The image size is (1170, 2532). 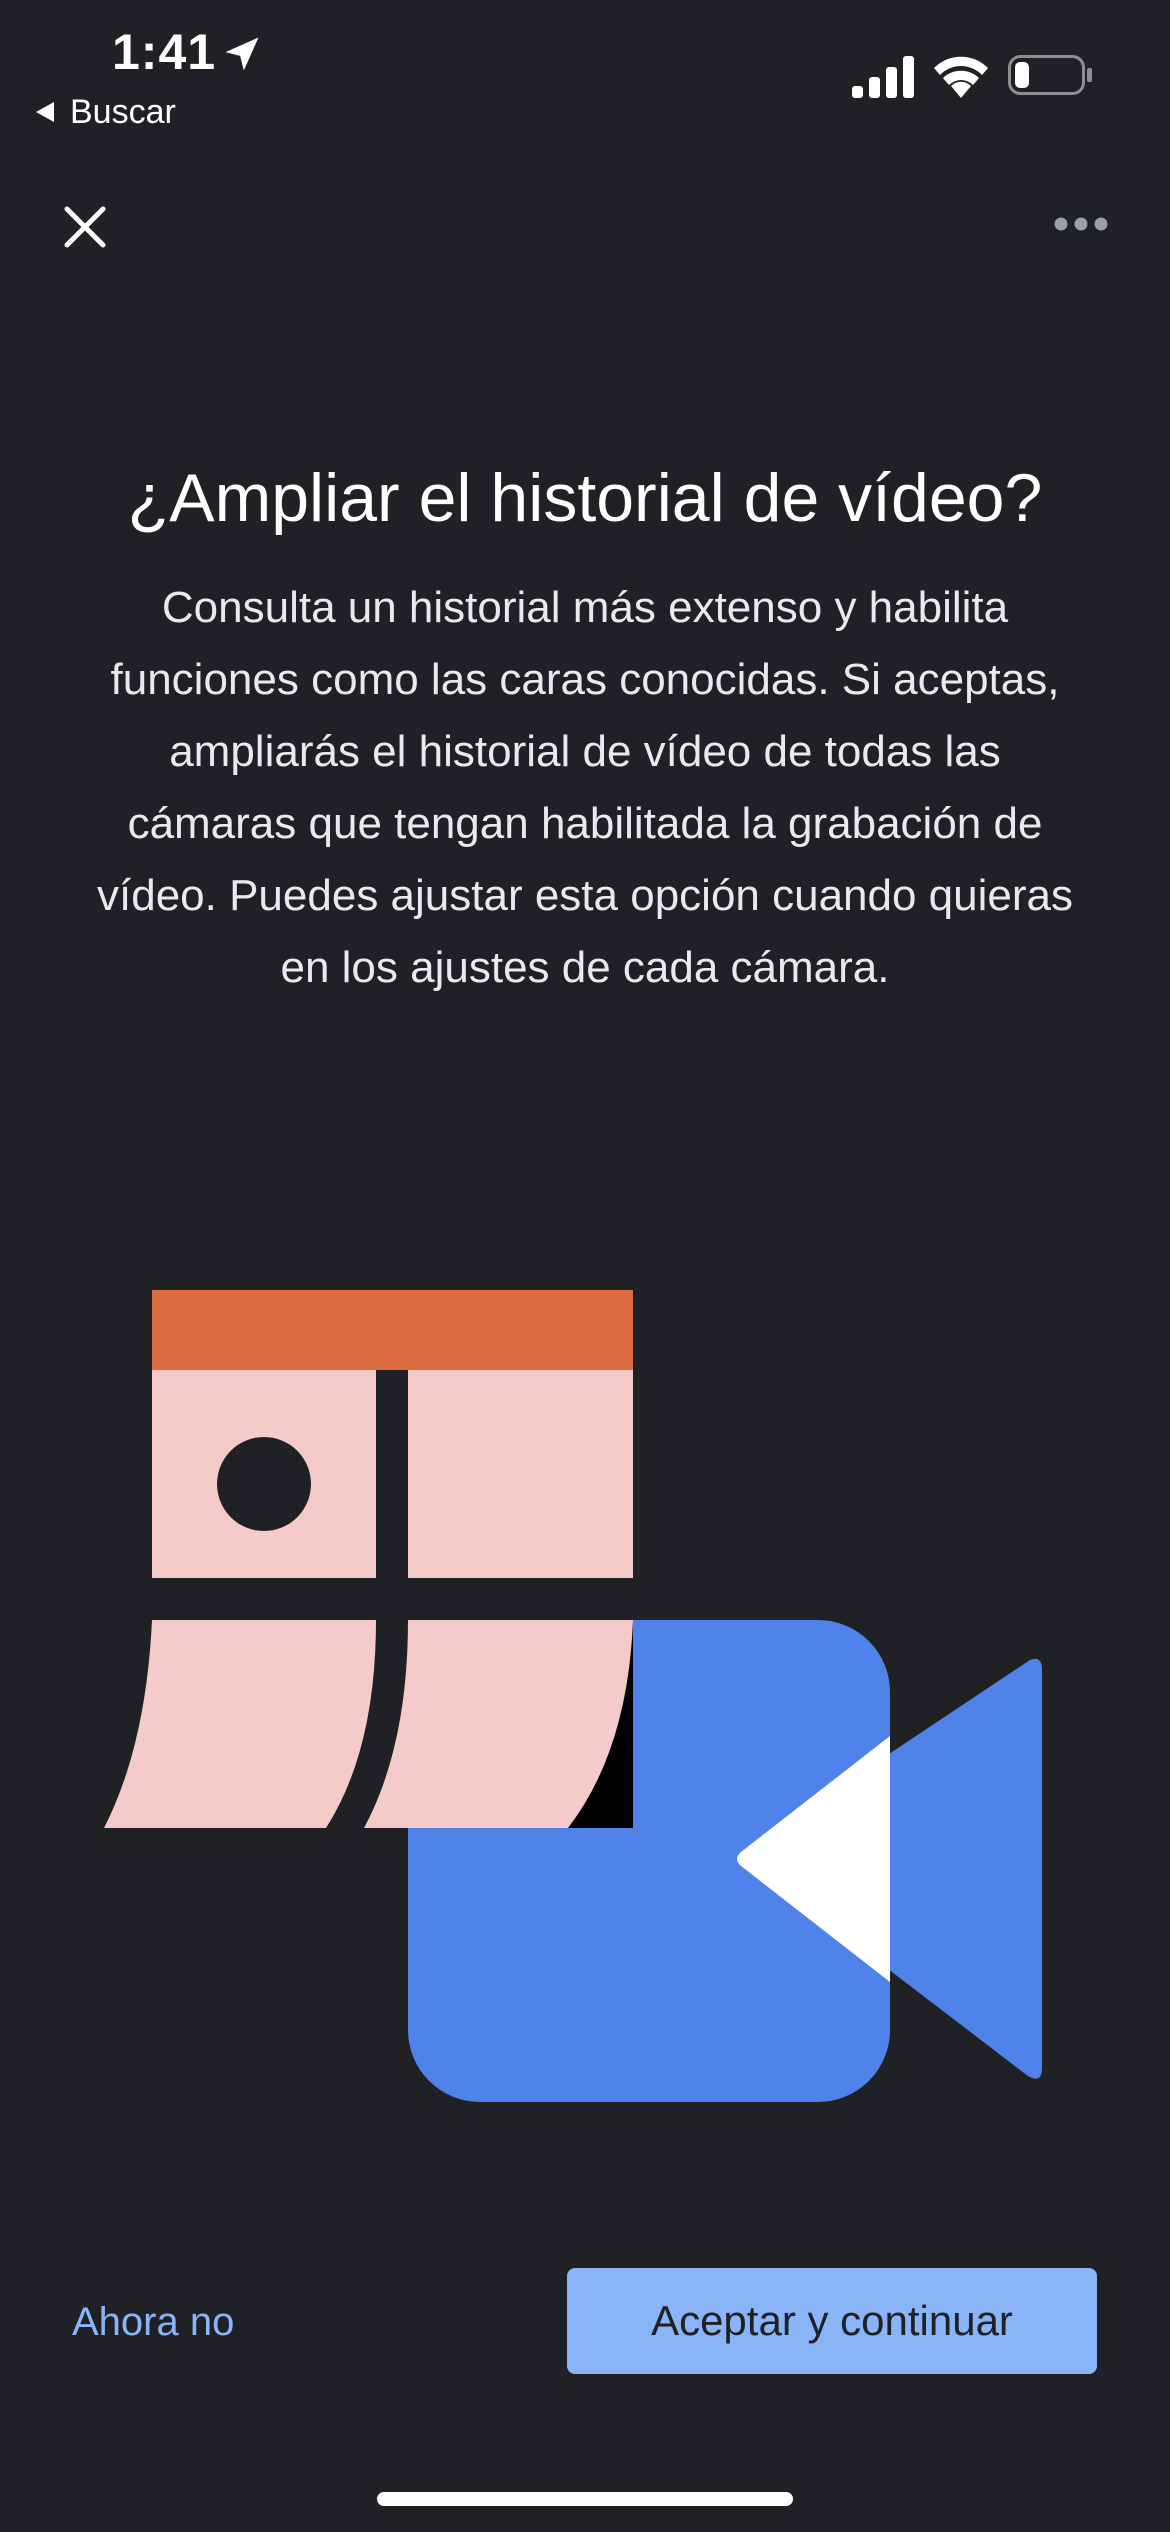 What do you see at coordinates (264, 1484) in the screenshot?
I see `calendar-event-dot` at bounding box center [264, 1484].